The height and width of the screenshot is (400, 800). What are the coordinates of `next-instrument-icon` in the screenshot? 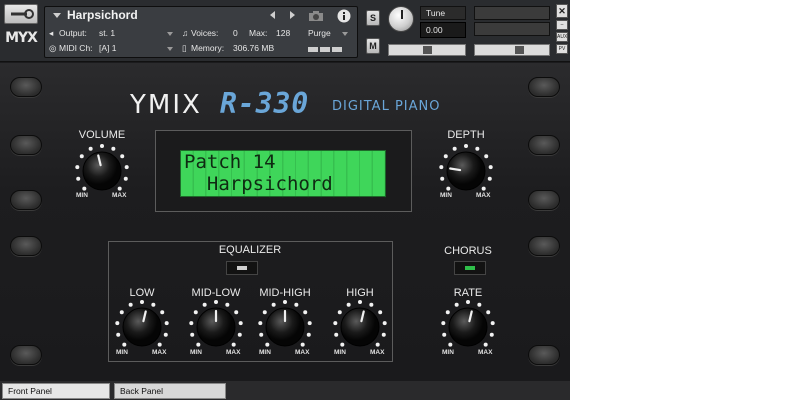 It's located at (292, 15).